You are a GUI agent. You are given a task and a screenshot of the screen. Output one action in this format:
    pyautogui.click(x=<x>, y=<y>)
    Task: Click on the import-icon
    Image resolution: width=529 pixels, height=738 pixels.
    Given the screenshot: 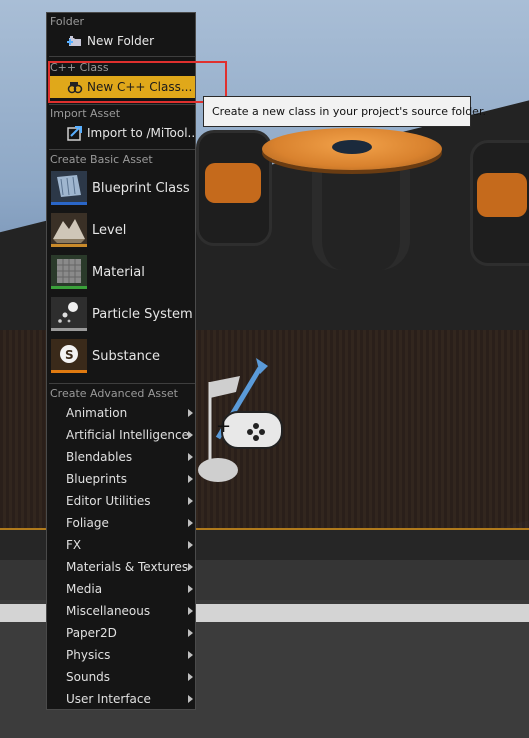 What is the action you would take?
    pyautogui.click(x=74, y=133)
    